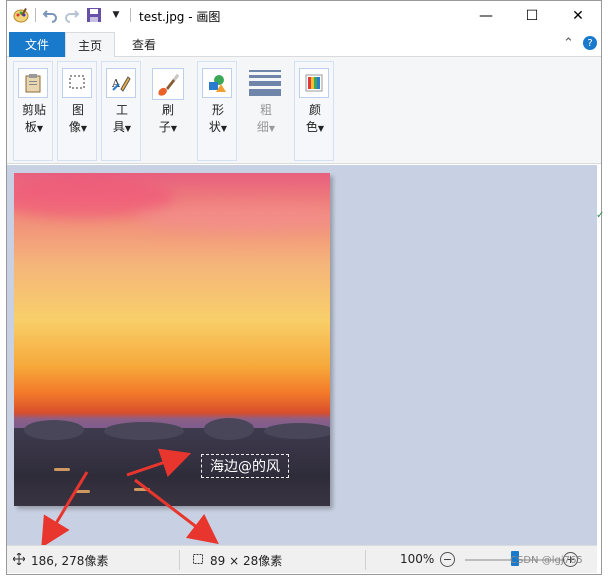  I want to click on selection-size-icon, so click(198, 560).